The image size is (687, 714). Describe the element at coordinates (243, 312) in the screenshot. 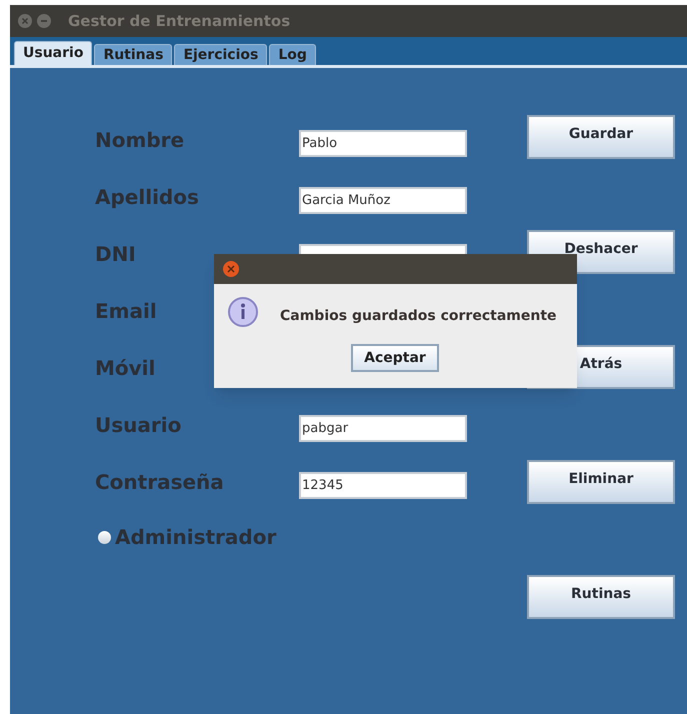

I see `info-icon` at that location.